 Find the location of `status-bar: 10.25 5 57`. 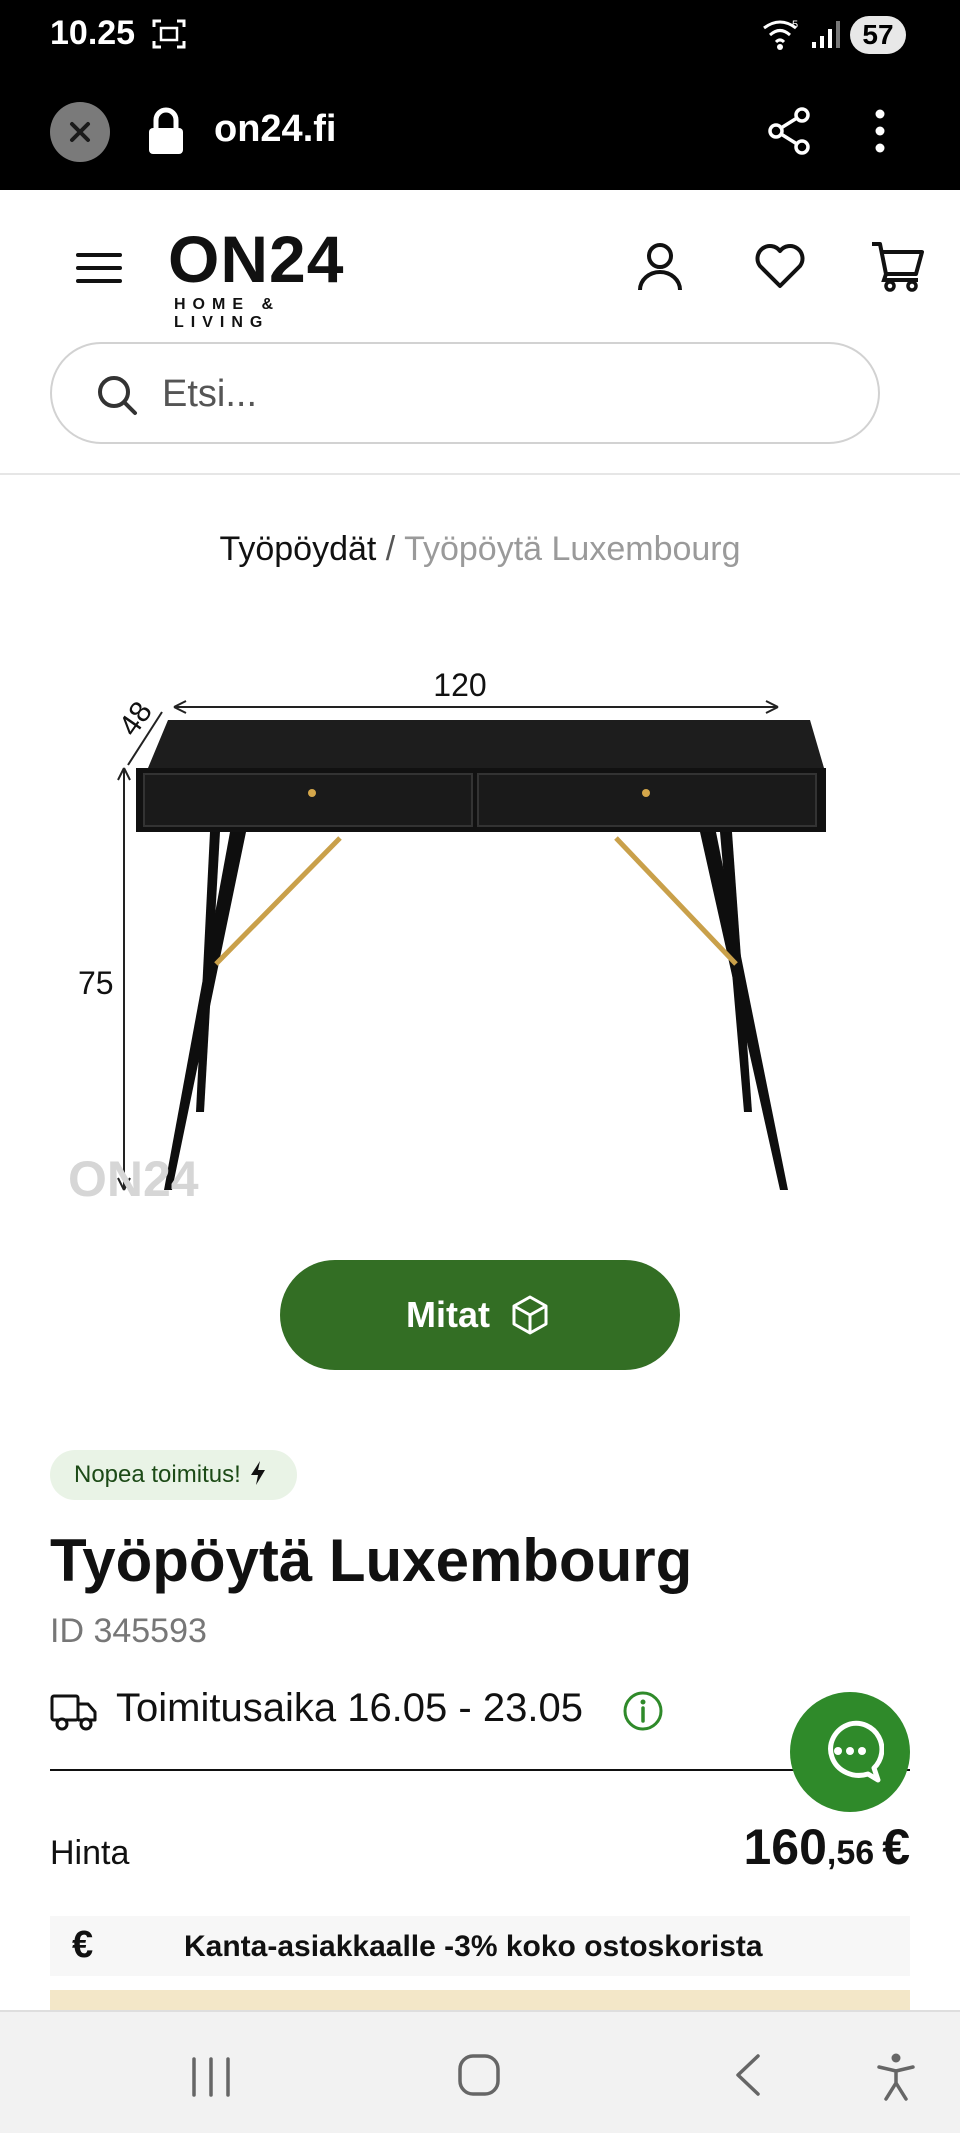

status-bar: 10.25 5 57 is located at coordinates (480, 35).